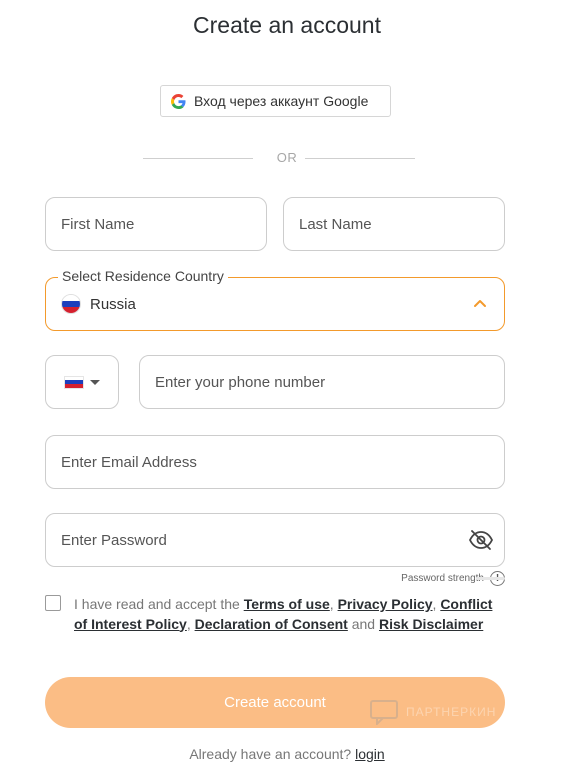 The height and width of the screenshot is (783, 574). I want to click on google-login-button: Вход через аккаунт Google, so click(275, 101).